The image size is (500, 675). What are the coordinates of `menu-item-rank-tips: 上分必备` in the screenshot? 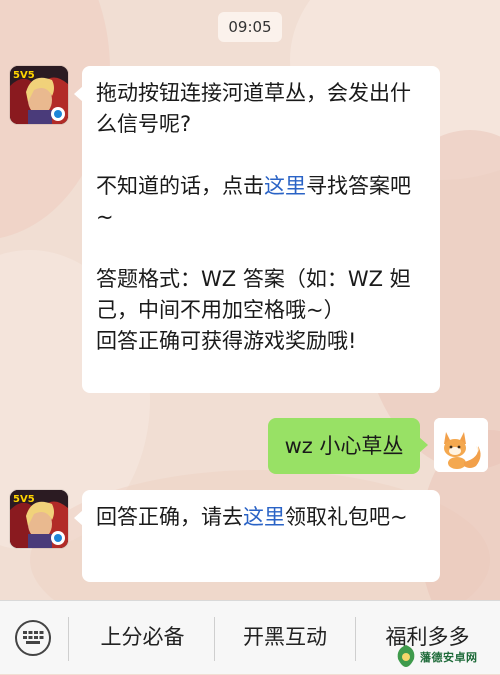 It's located at (142, 638).